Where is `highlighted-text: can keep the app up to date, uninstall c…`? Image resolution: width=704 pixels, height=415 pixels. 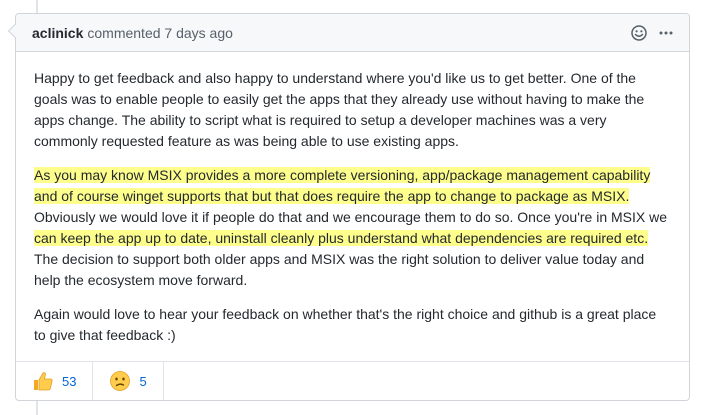
highlighted-text: can keep the app up to date, uninstall c… is located at coordinates (341, 238).